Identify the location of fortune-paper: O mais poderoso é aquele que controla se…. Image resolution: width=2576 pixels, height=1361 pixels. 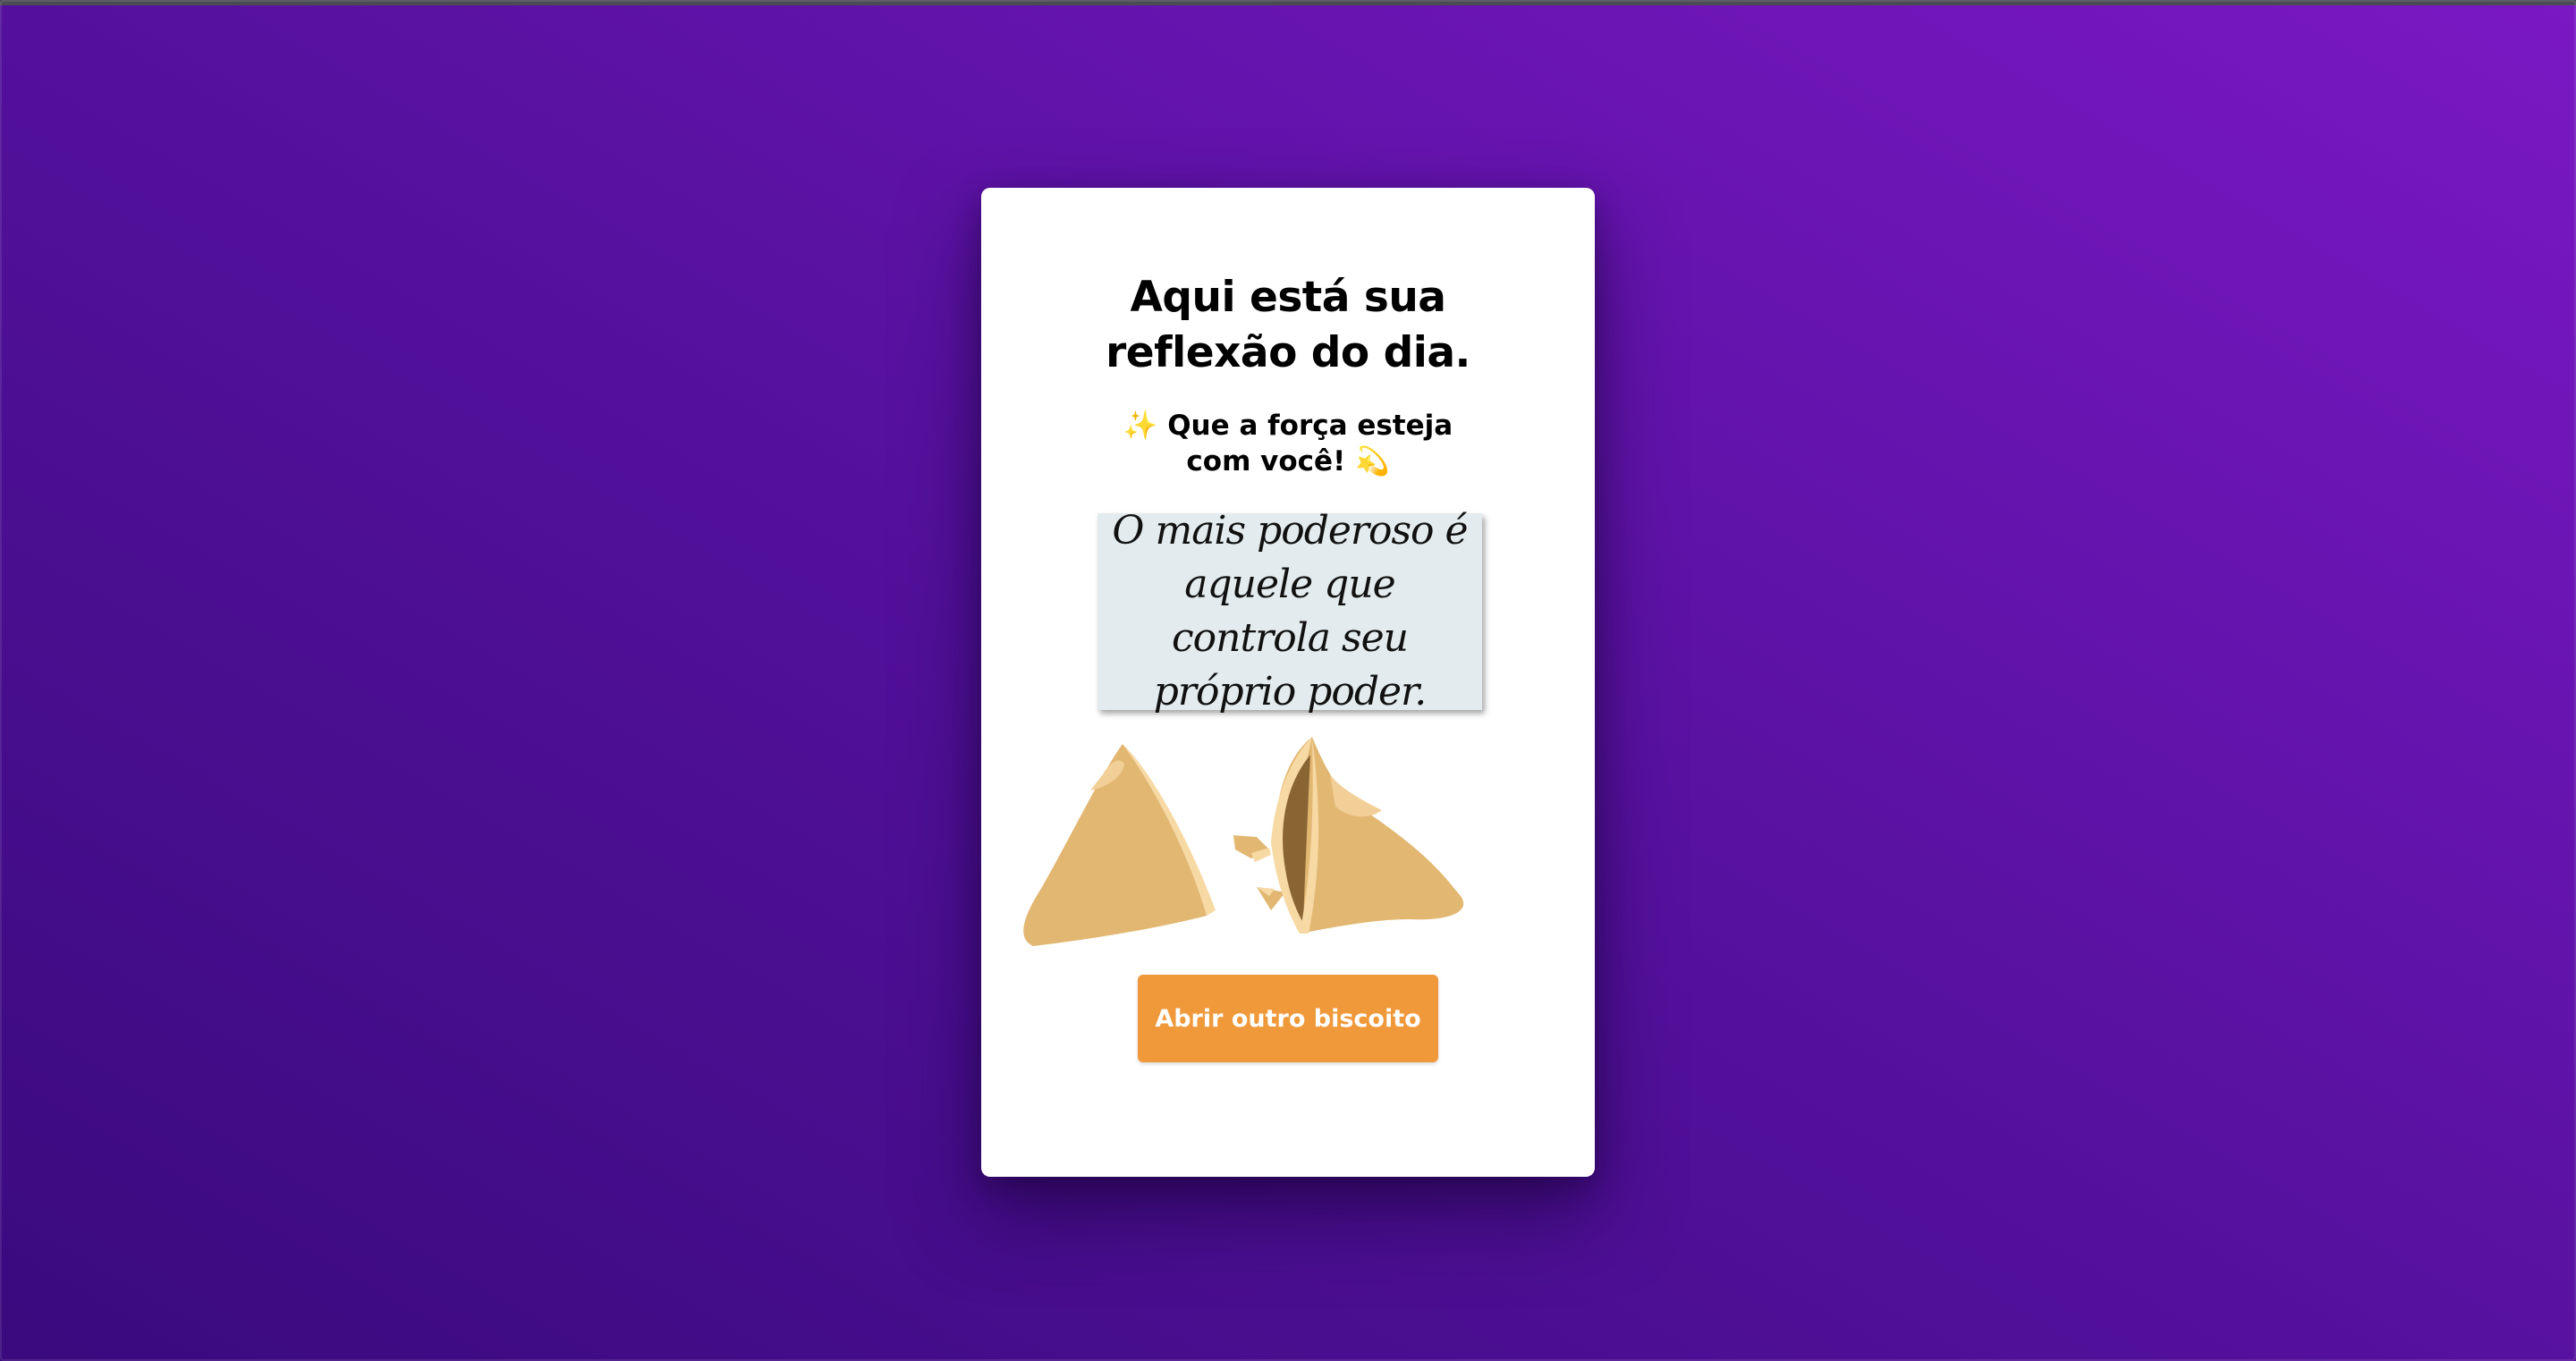
(1289, 611).